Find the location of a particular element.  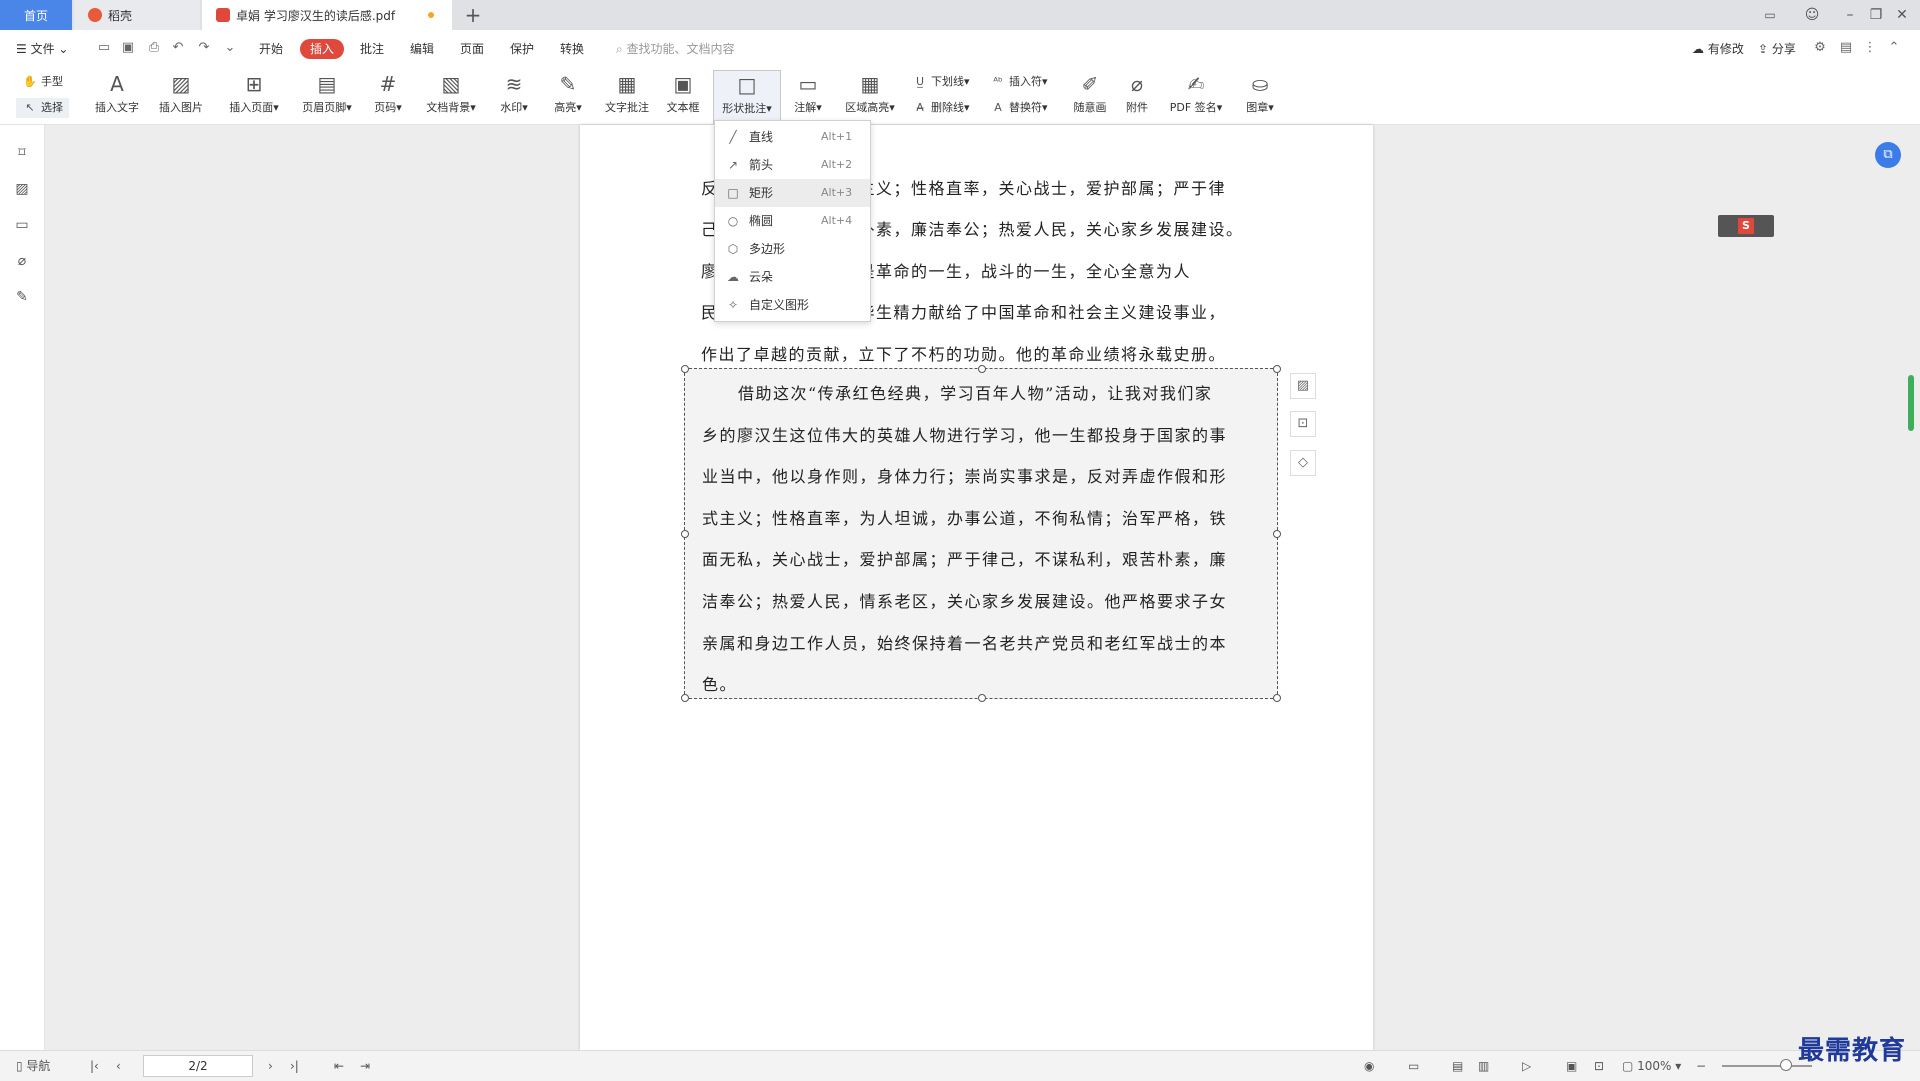

shape-label: 多边形 is located at coordinates (767, 249).